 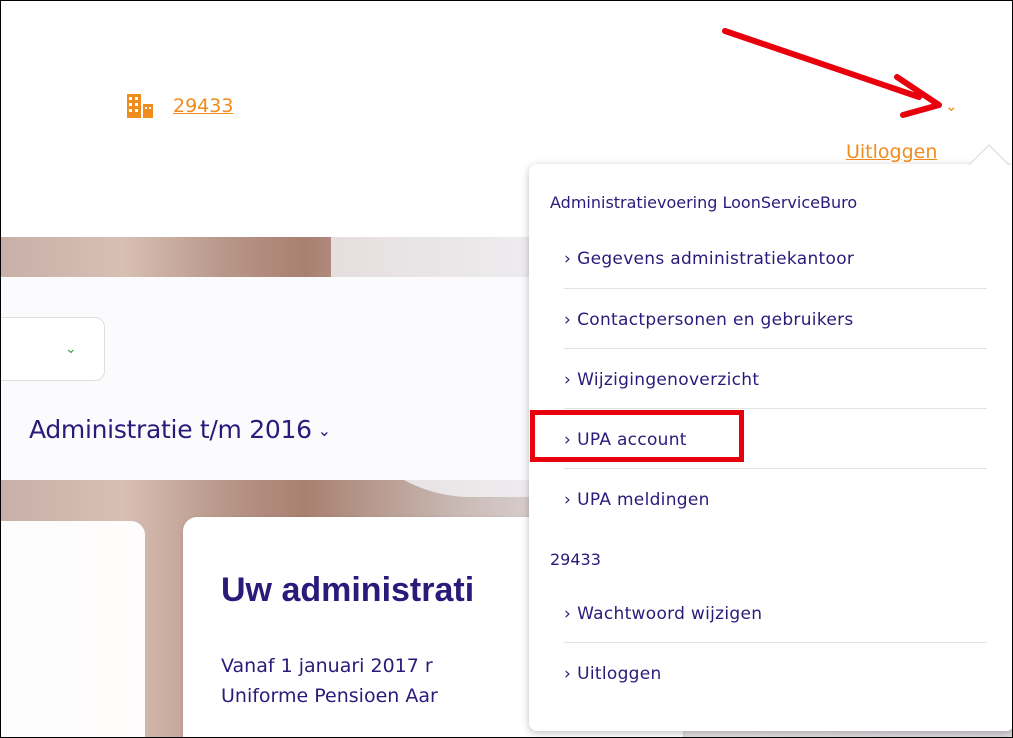 What do you see at coordinates (613, 674) in the screenshot?
I see `menu-item-uitloggen: › Uitloggen` at bounding box center [613, 674].